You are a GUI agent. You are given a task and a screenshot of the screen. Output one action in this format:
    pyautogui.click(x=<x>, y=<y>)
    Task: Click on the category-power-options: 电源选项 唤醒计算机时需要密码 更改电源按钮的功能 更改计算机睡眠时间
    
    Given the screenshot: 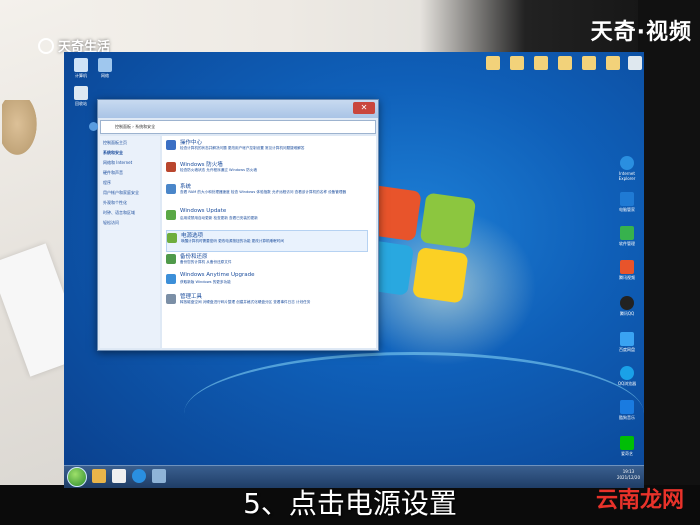 What is the action you would take?
    pyautogui.click(x=267, y=241)
    